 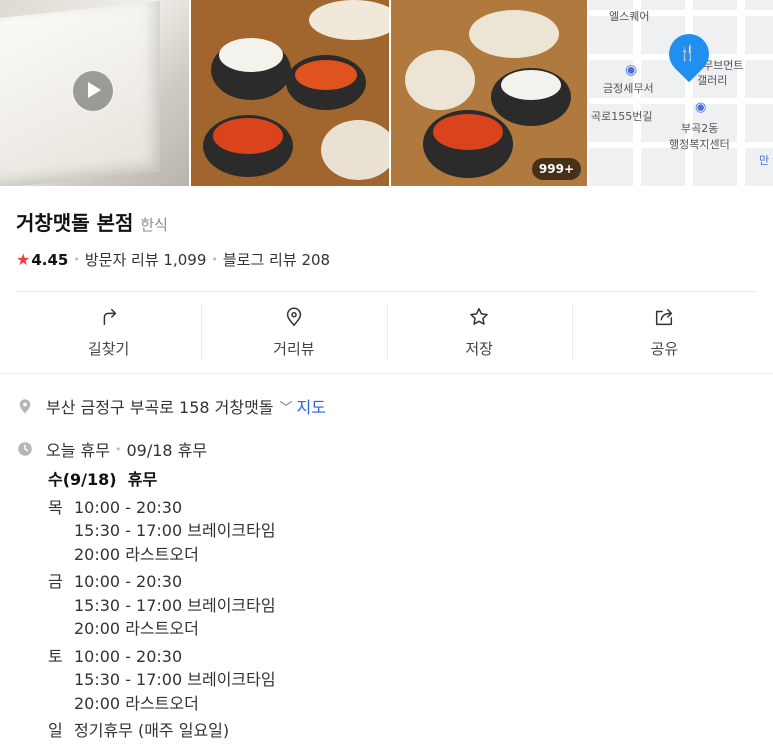 What do you see at coordinates (699, 144) in the screenshot?
I see `map-label: 행정복지센터` at bounding box center [699, 144].